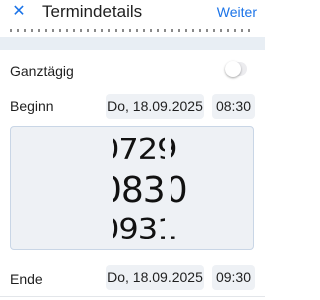 The height and width of the screenshot is (300, 320). Describe the element at coordinates (168, 188) in the screenshot. I see `wheel-clip-right` at that location.